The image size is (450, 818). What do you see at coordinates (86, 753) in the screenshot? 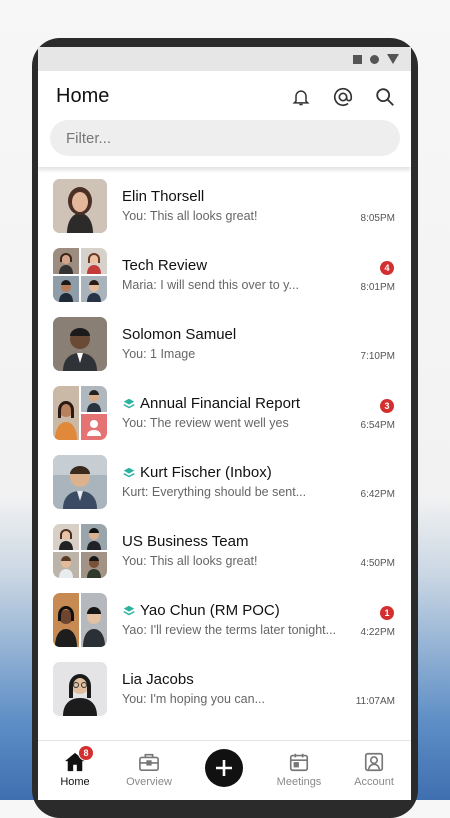
I see `tab-badge: 8` at bounding box center [86, 753].